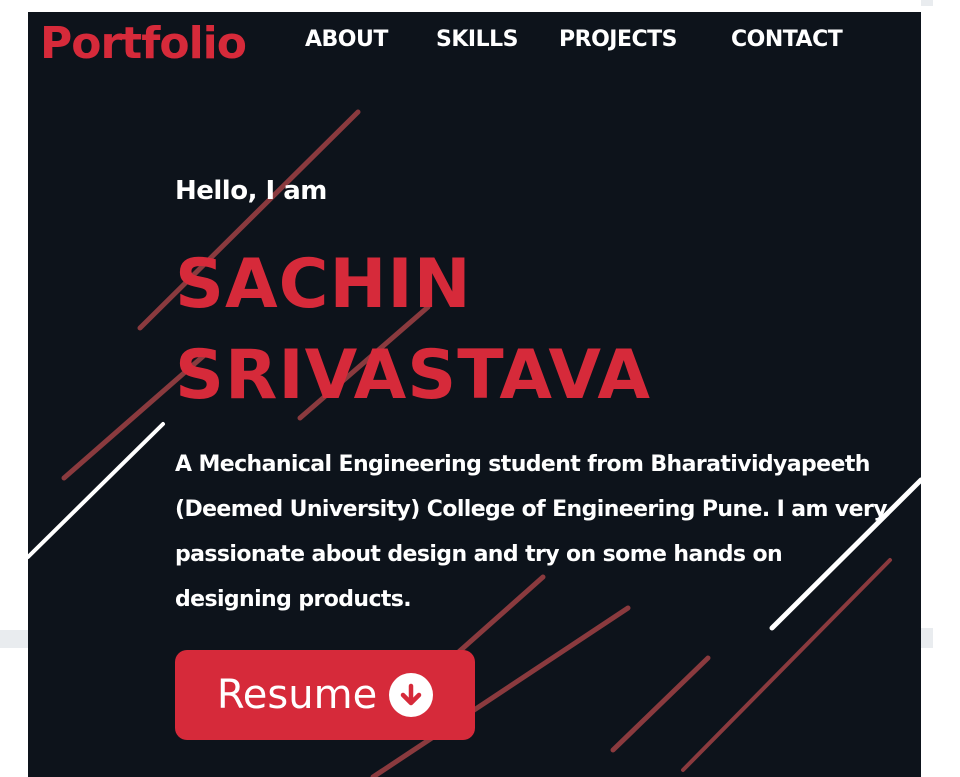 This screenshot has width=960, height=777. I want to click on top-nav: Portfolio ABOUT SKILLS PROJECTS CONTACT, so click(474, 44).